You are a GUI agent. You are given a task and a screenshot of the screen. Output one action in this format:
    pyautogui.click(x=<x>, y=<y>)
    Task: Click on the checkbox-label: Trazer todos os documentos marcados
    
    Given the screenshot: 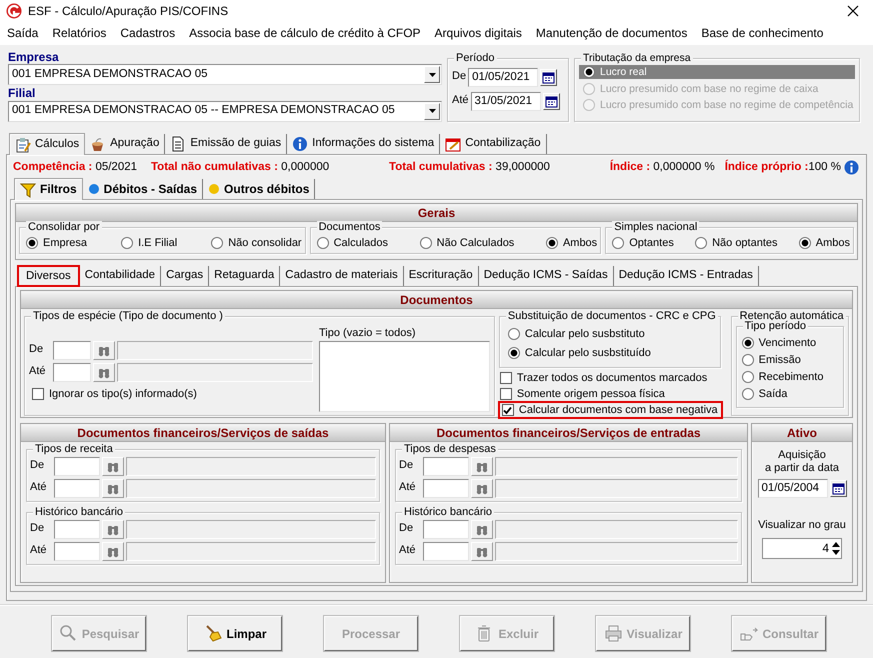 What is the action you would take?
    pyautogui.click(x=612, y=378)
    